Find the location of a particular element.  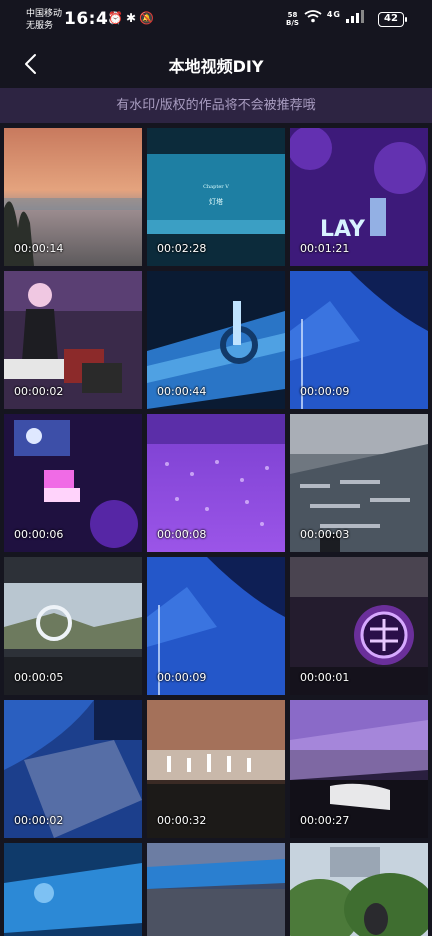

video-duration: 00:00:32 is located at coordinates (182, 820).